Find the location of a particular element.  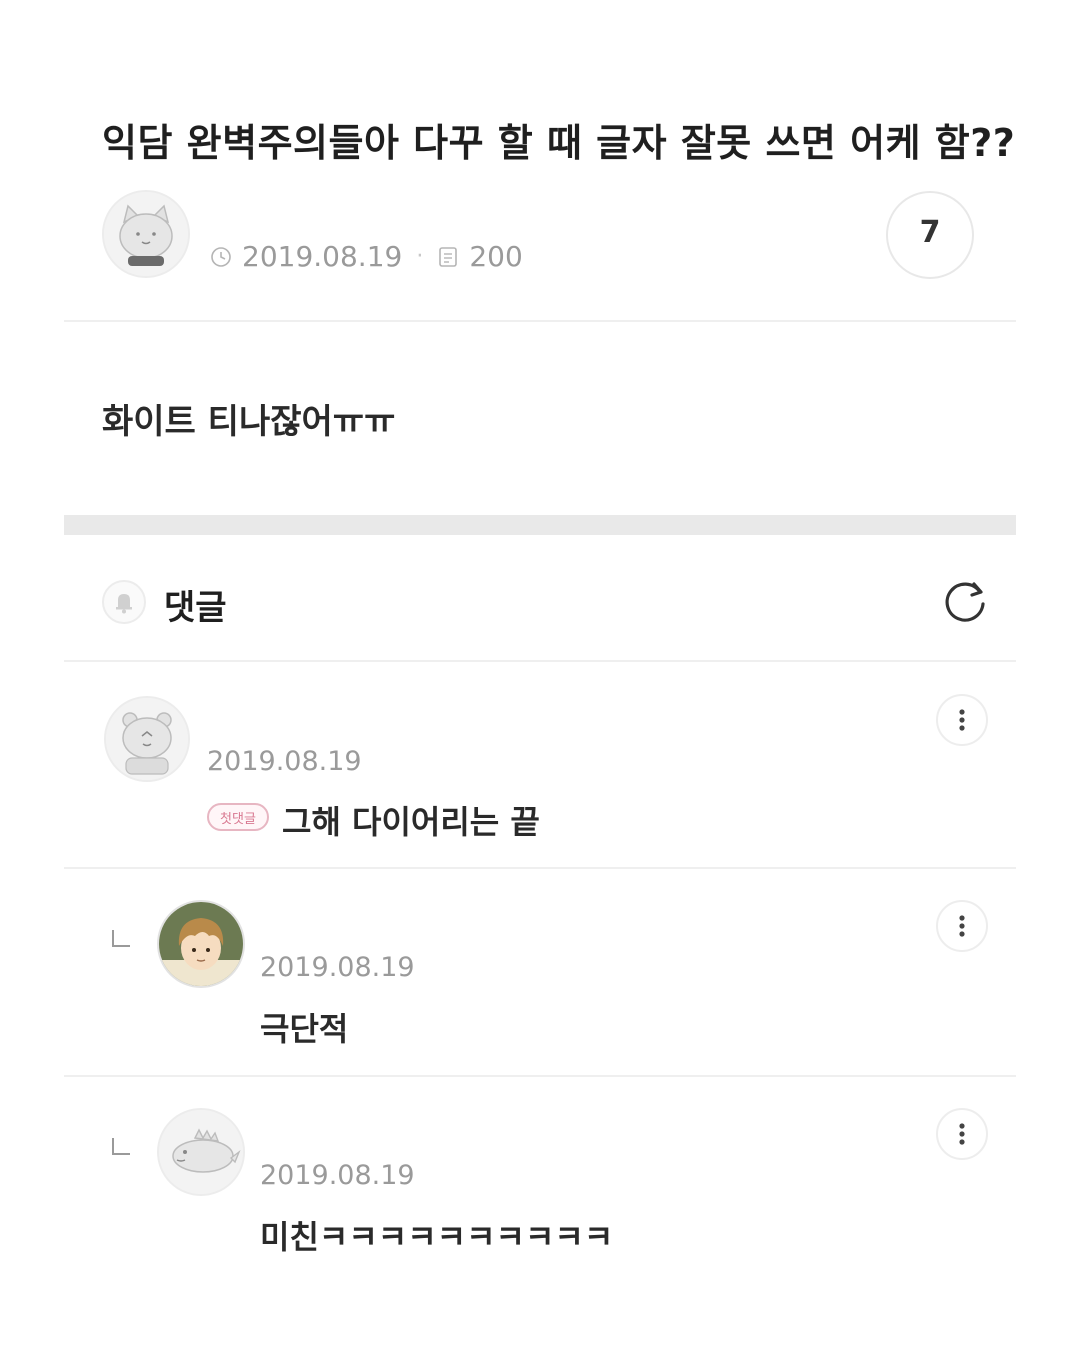

comments-label: 댓글 is located at coordinates (195, 608).